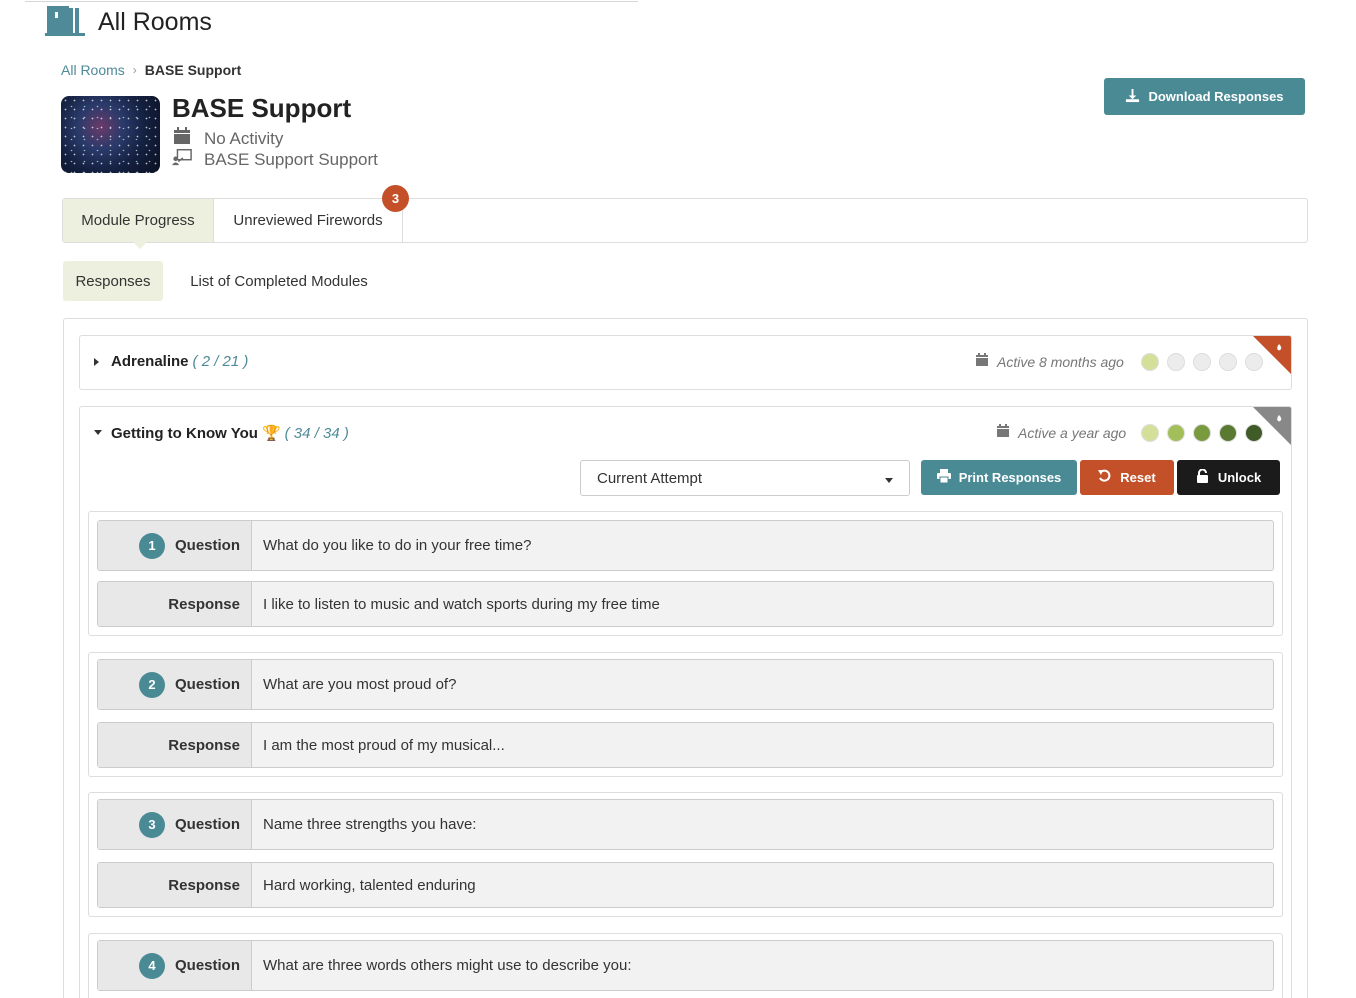 The image size is (1356, 998). I want to click on question-label-cell: 4 Question, so click(175, 965).